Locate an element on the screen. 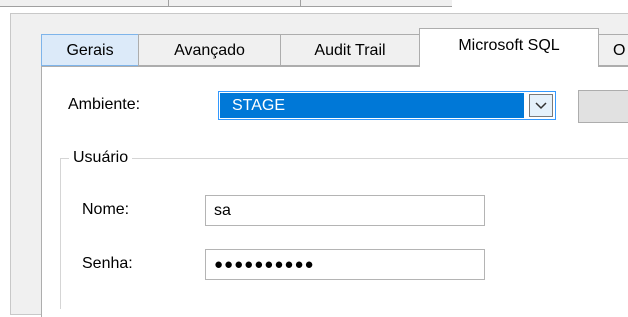  senha-field: ●●●●●●●●●● is located at coordinates (345, 264).